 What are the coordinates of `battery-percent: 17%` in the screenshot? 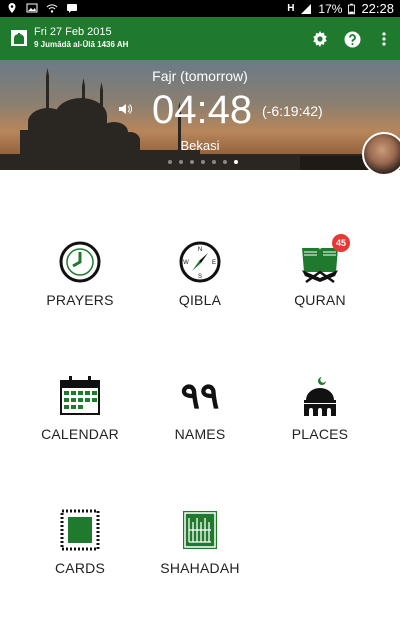 It's located at (330, 8).